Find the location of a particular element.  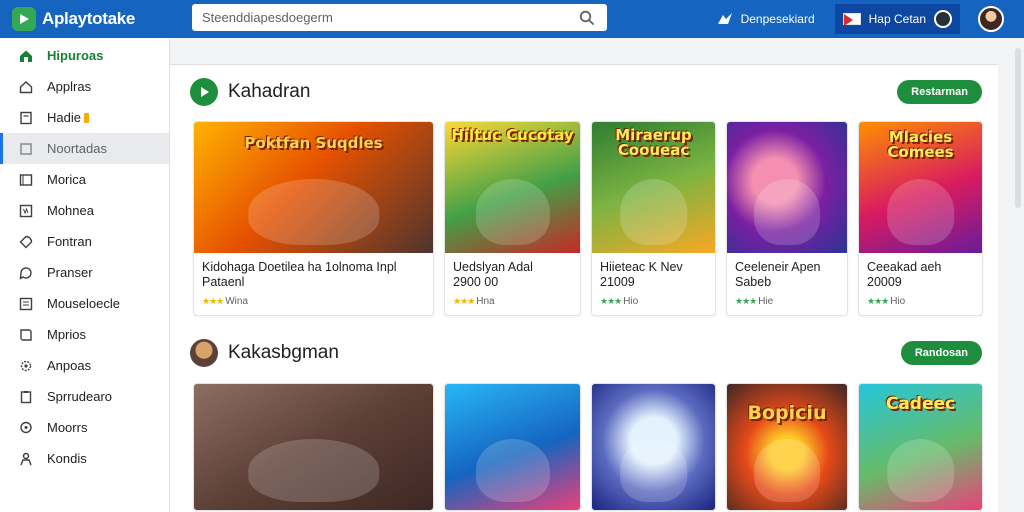

sidebar-item-morica: Morica is located at coordinates (84, 179).